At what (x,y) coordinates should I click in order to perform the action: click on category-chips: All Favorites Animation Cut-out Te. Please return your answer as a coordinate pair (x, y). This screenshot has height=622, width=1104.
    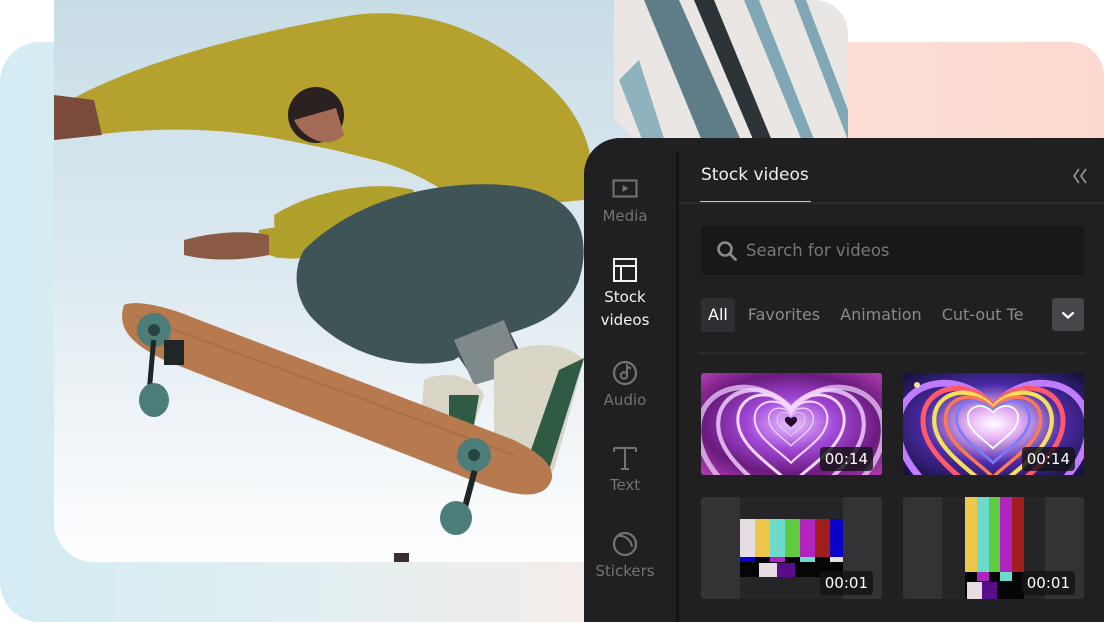
    Looking at the image, I should click on (892, 315).